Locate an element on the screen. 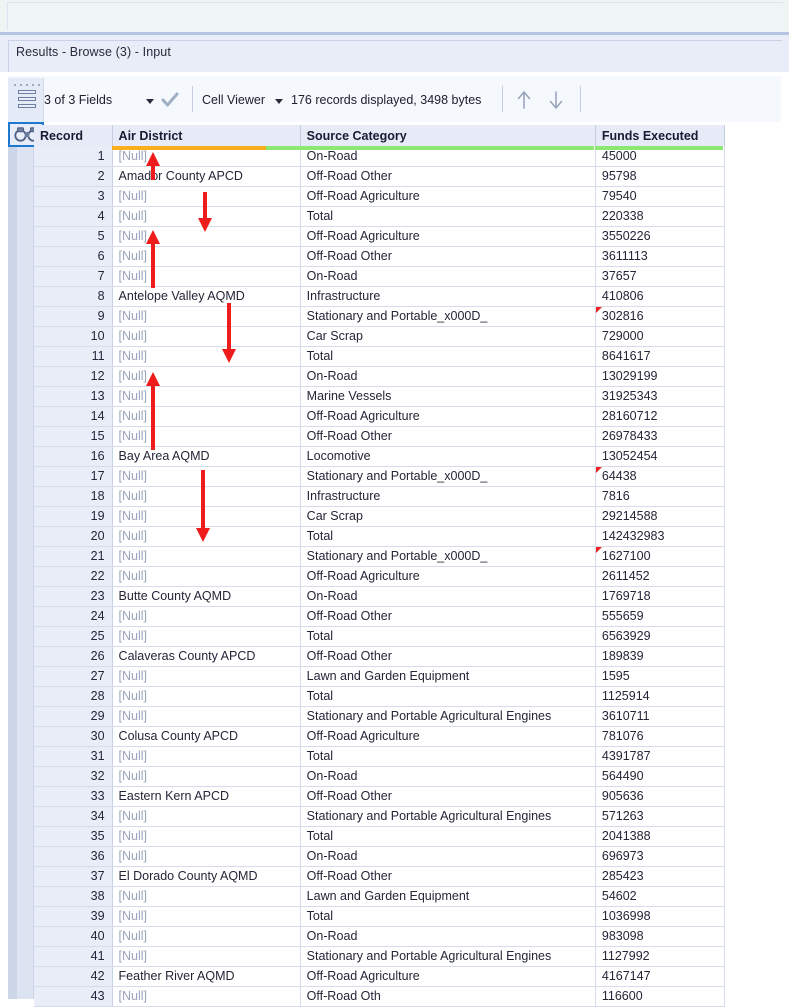 The width and height of the screenshot is (789, 1007). fields-selector-label: 3 of 3 Fields is located at coordinates (78, 100).